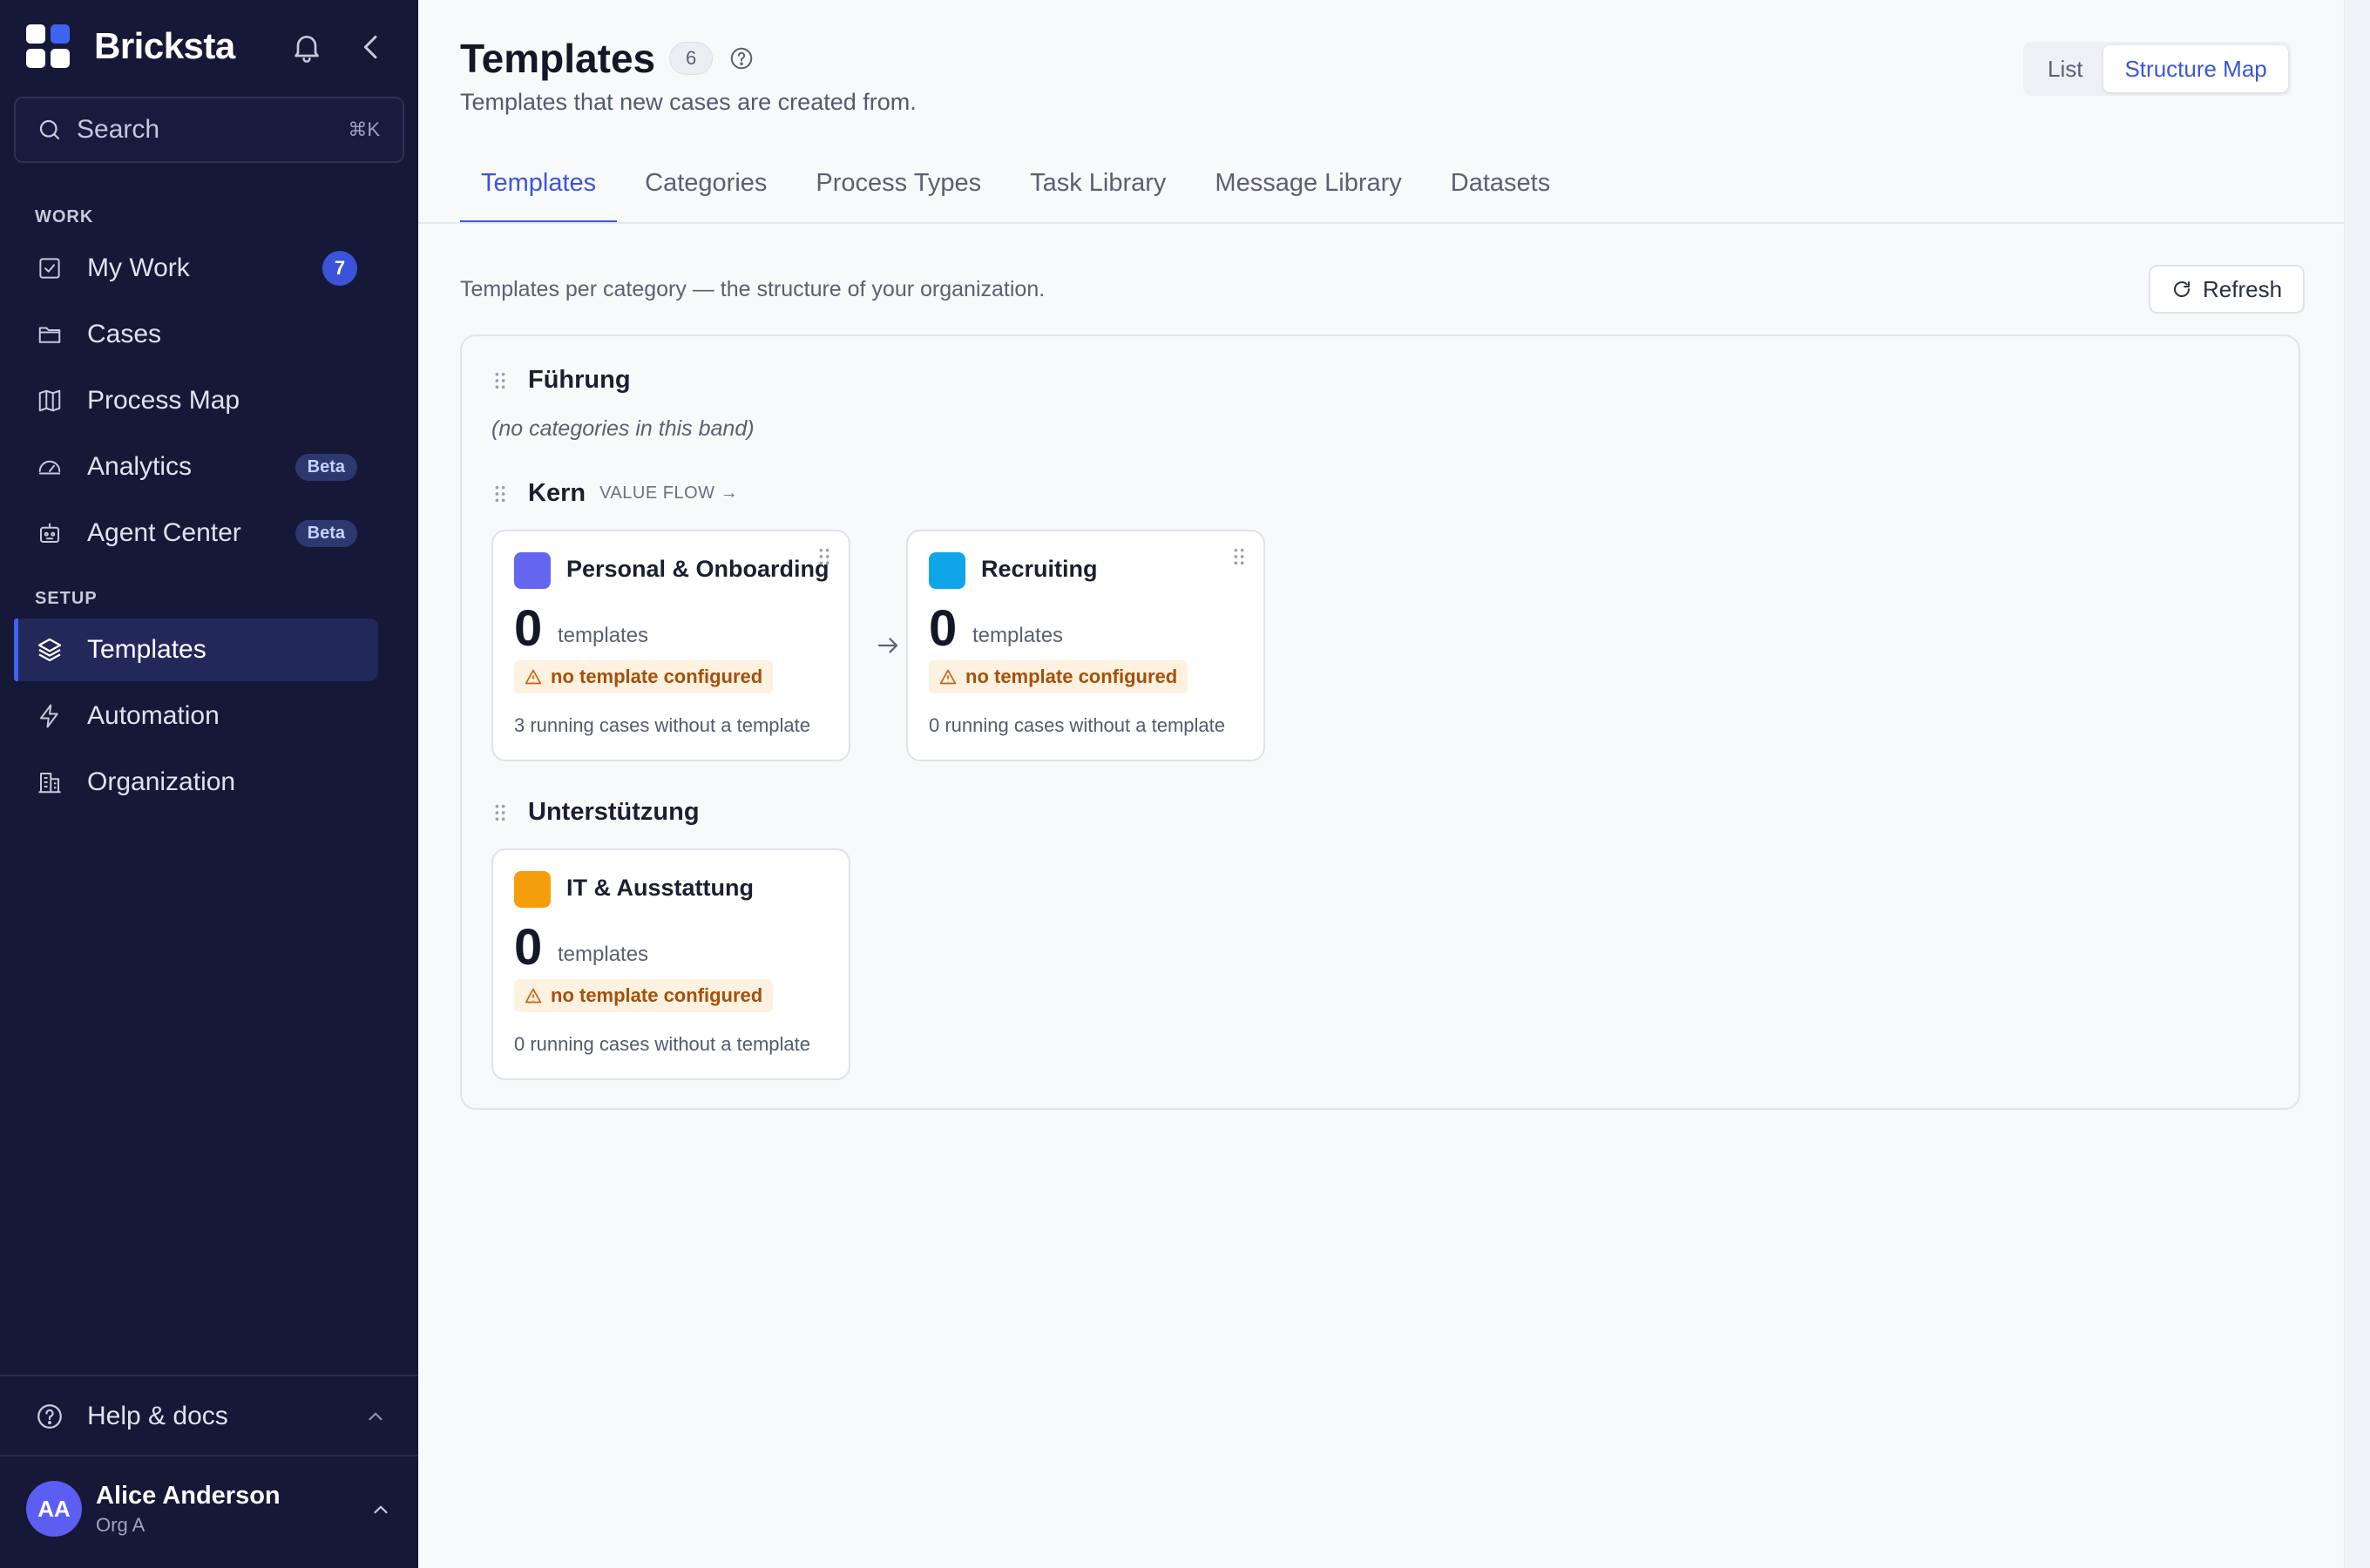 This screenshot has width=2370, height=1568. I want to click on sidebar-item-label: Templates, so click(147, 649).